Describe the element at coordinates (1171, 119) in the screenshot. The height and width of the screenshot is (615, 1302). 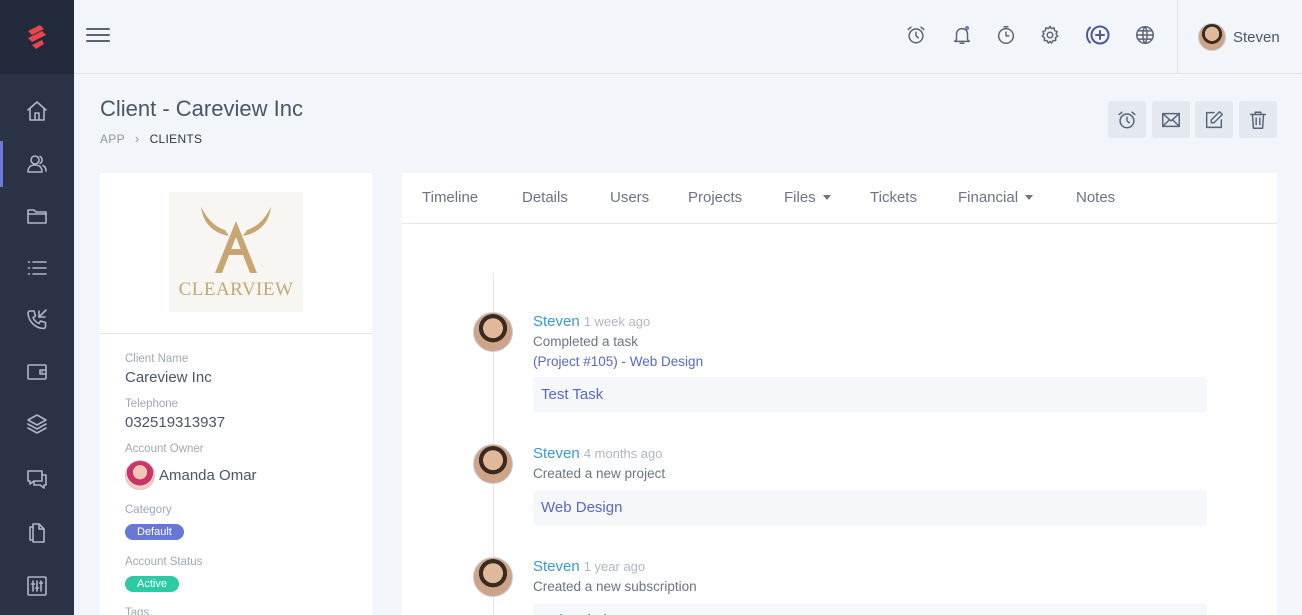
I see `send-email-button` at that location.